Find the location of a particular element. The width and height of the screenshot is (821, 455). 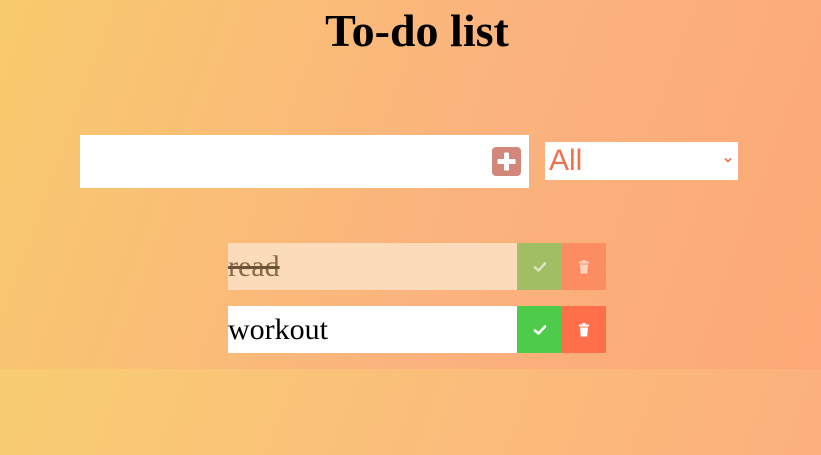

page-title: To-do list is located at coordinates (417, 30).